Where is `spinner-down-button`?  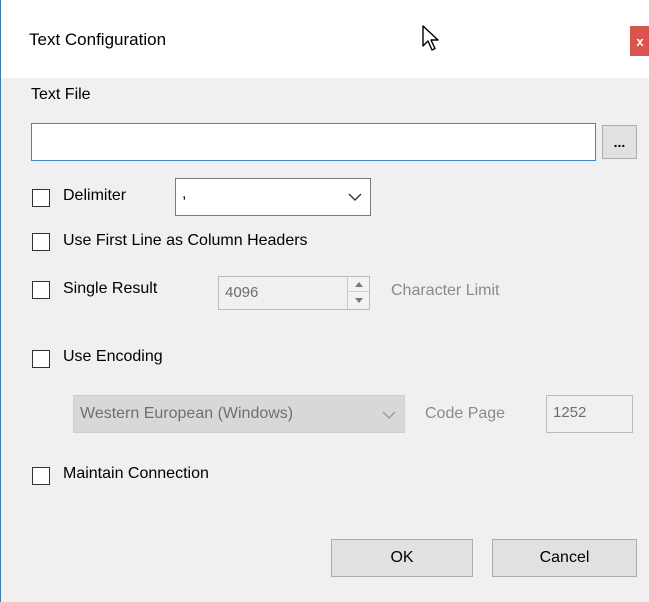
spinner-down-button is located at coordinates (358, 300).